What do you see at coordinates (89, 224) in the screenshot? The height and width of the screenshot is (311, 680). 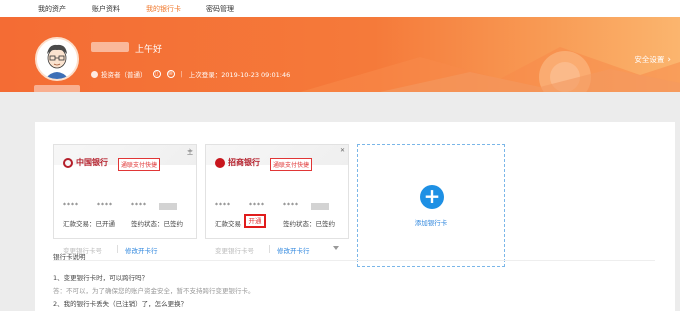 I see `trade-status: 汇款交易：已开通` at bounding box center [89, 224].